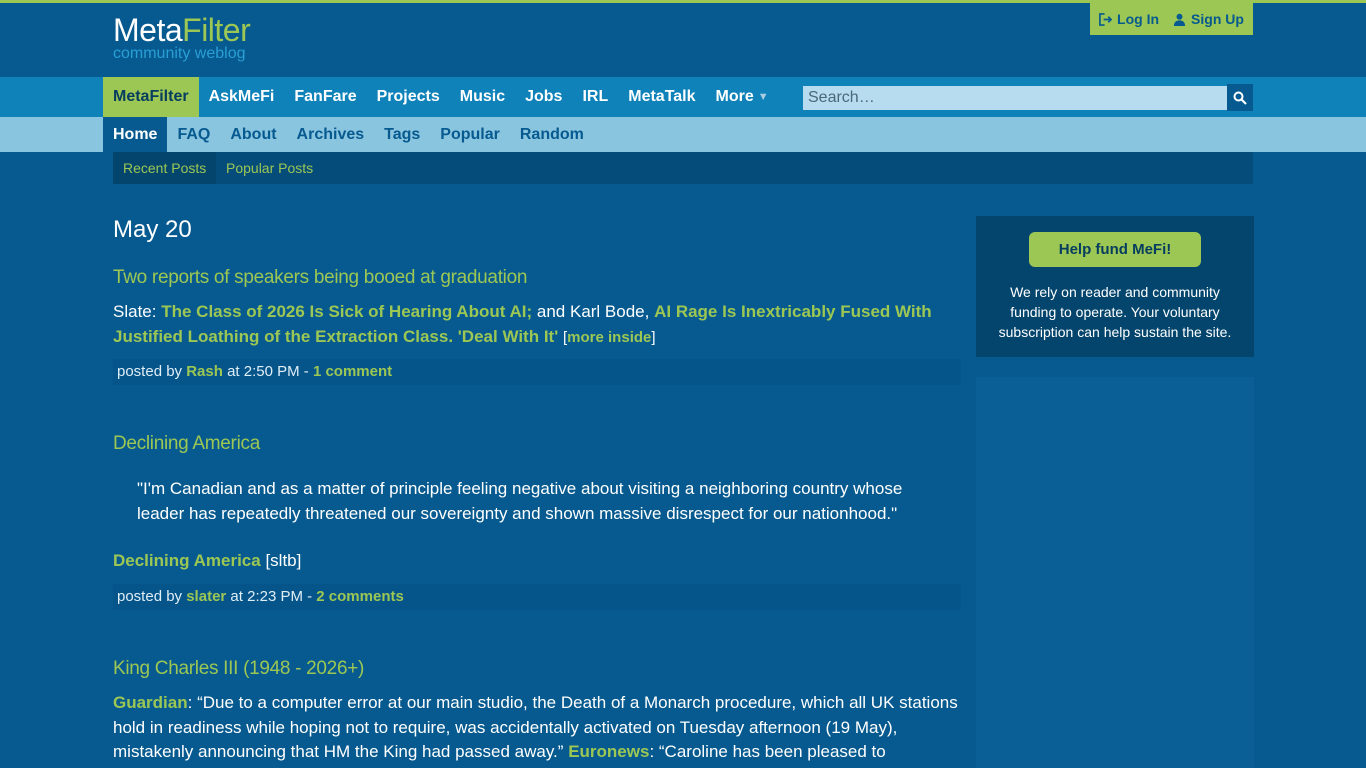  I want to click on login-icon, so click(1106, 19).